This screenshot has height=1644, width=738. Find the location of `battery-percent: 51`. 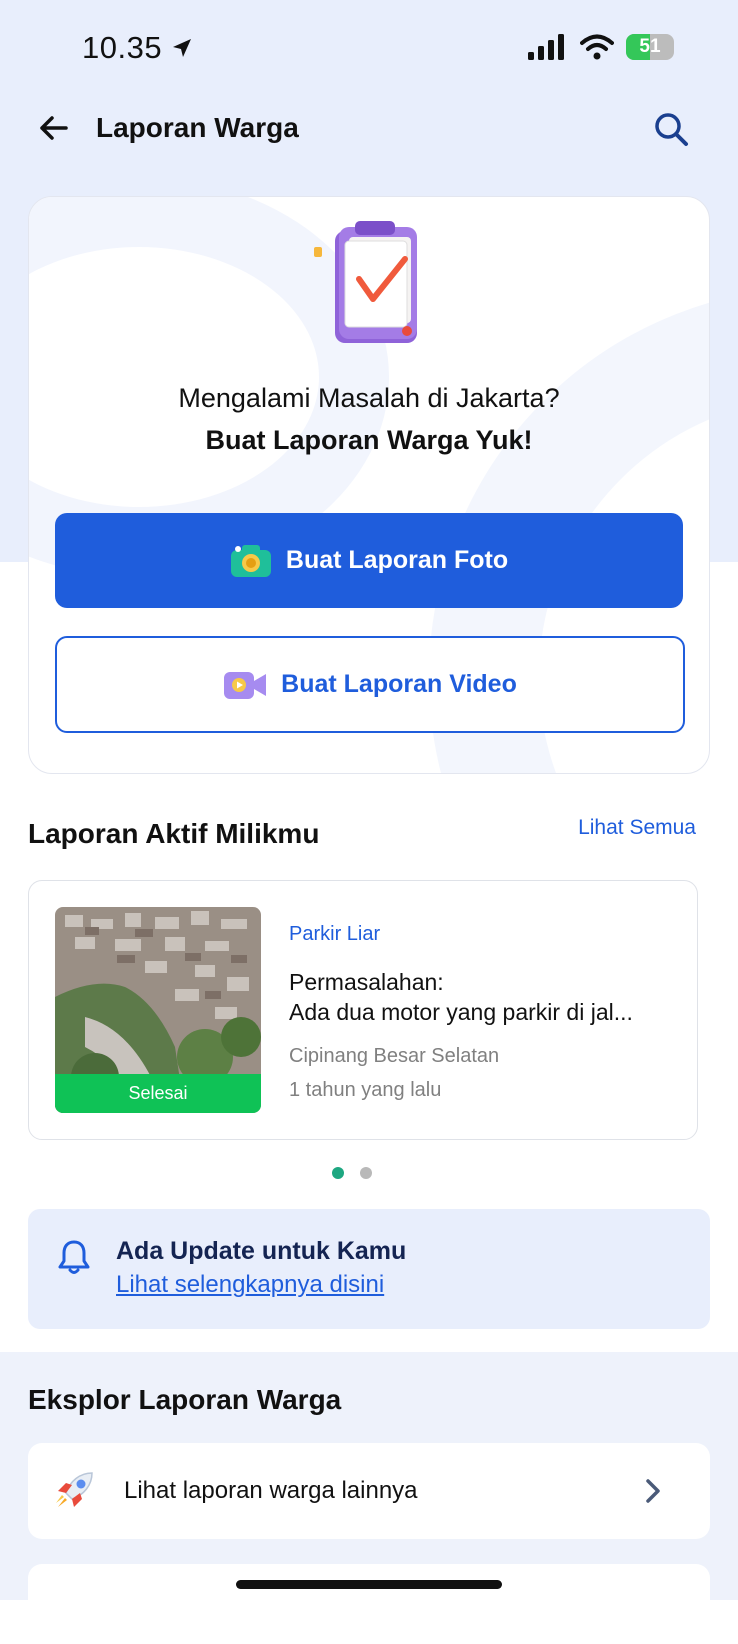

battery-percent: 51 is located at coordinates (650, 46).